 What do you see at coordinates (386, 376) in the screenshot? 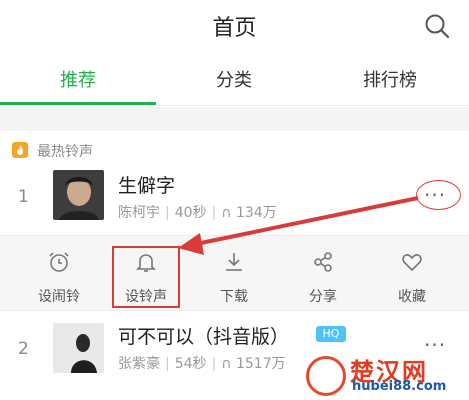
I see `site-watermark: 楚汉网 hubei88.com` at bounding box center [386, 376].